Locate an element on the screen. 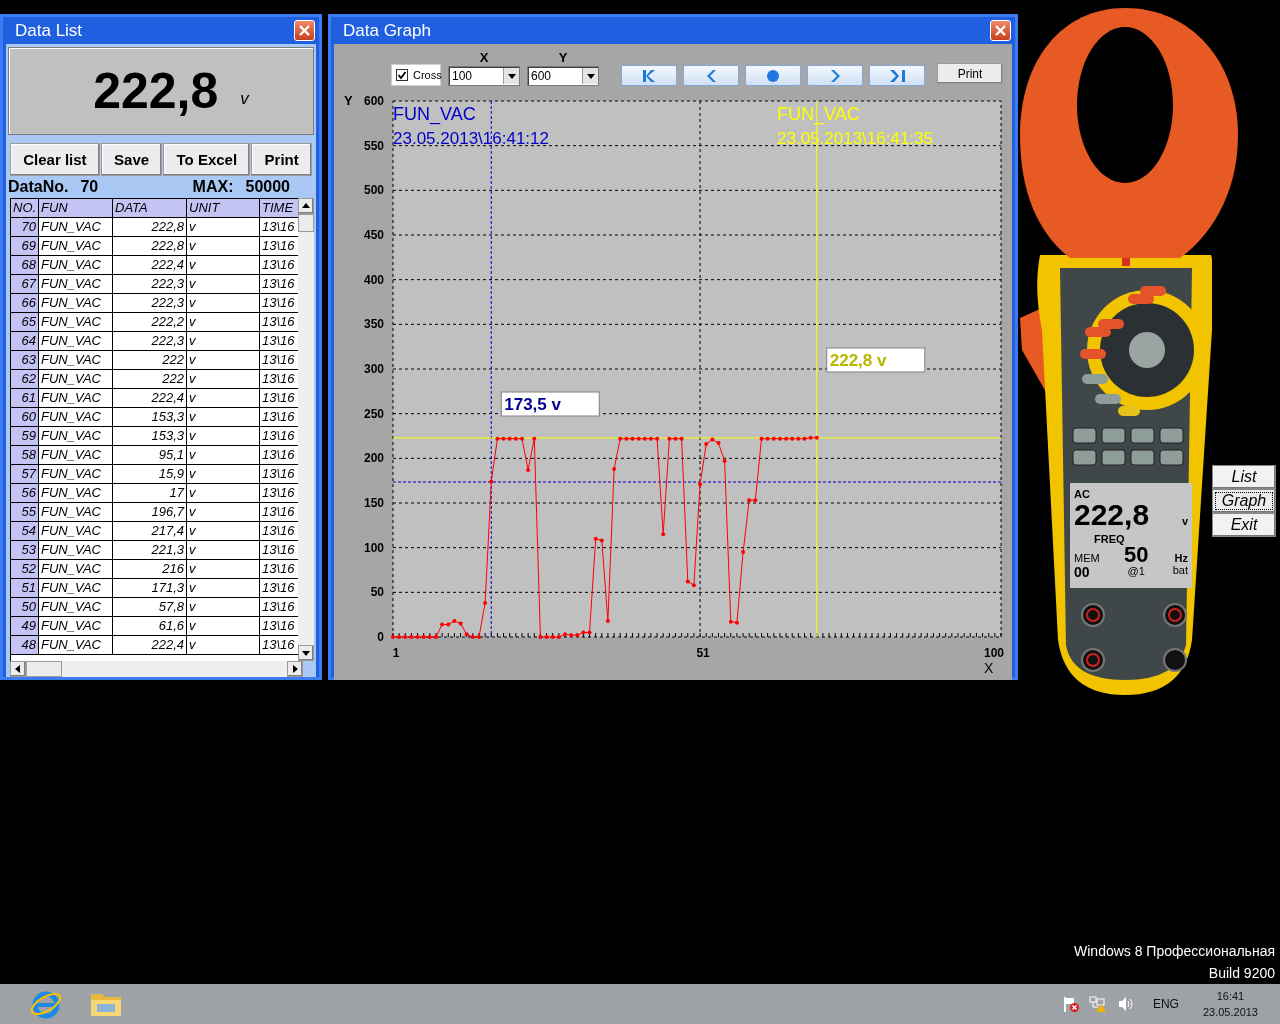 This screenshot has width=1280, height=1024. axis-tick-label: 550 is located at coordinates (373, 145).